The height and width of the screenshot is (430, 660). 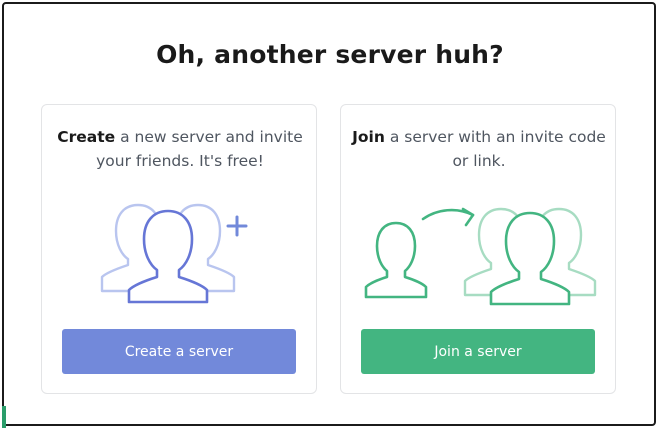 What do you see at coordinates (179, 351) in the screenshot?
I see `create-server-button: Create a server` at bounding box center [179, 351].